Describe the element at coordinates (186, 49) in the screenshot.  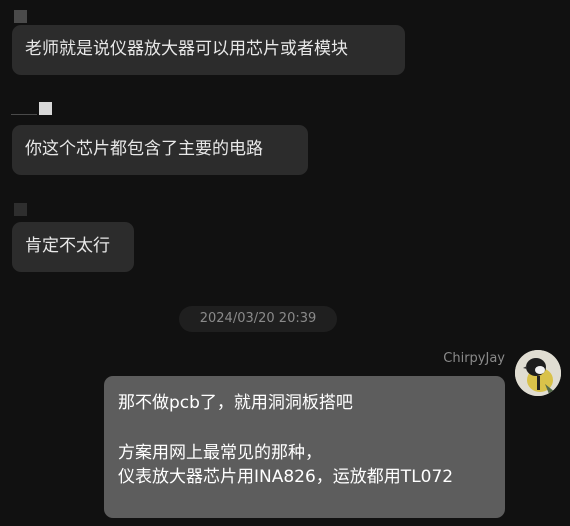
I see `message-text: 老师就是说仪器放大器可以用芯片或者模块` at that location.